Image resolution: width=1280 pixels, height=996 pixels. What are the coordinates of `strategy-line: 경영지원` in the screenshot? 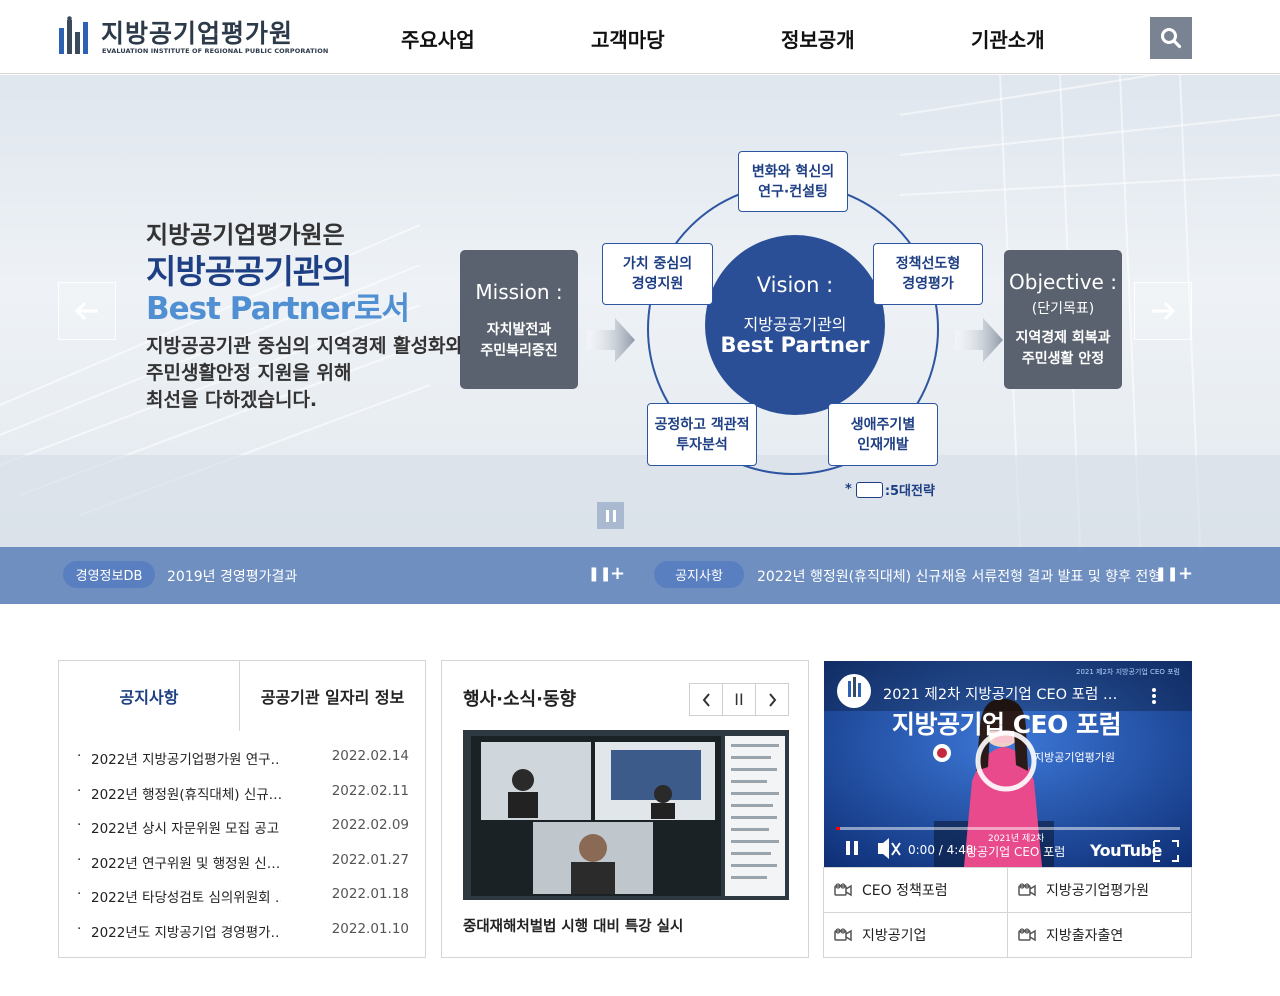 It's located at (657, 284).